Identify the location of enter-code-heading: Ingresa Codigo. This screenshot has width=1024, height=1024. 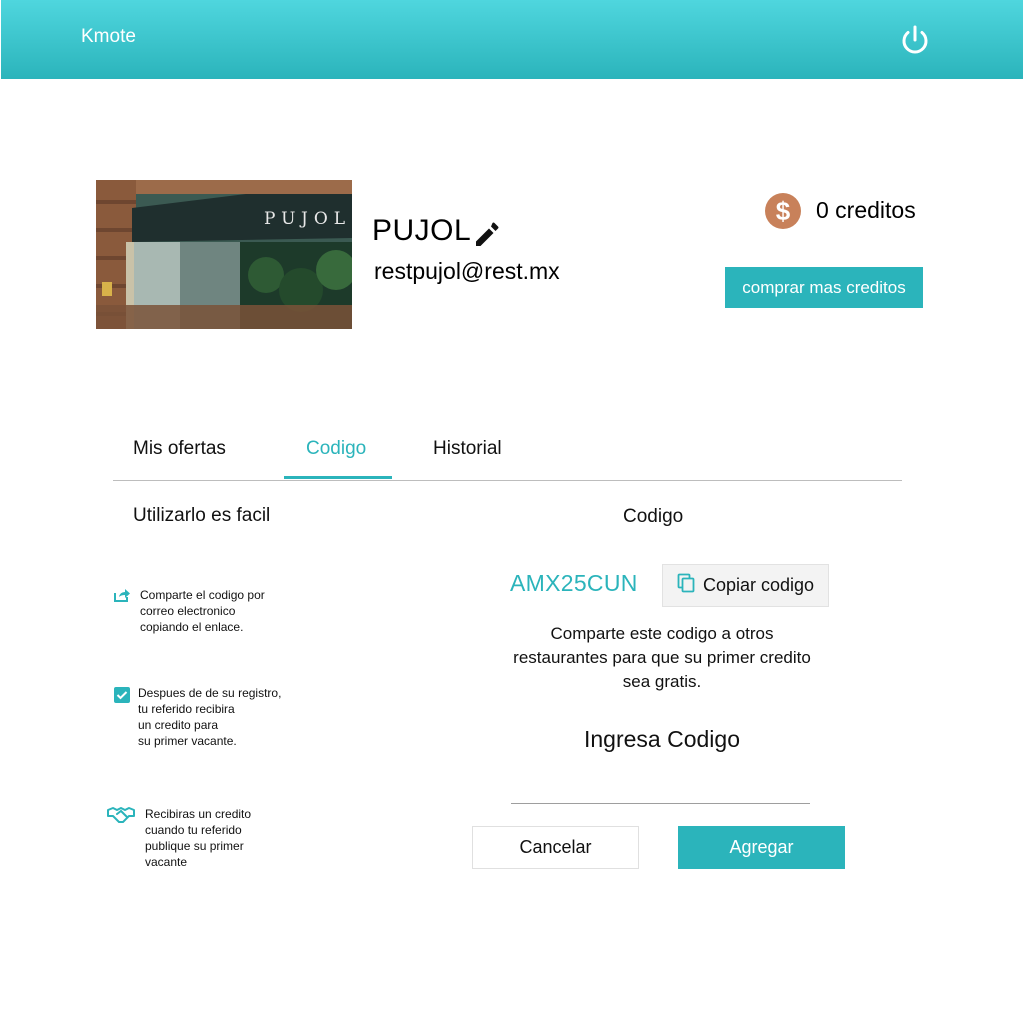
(662, 739).